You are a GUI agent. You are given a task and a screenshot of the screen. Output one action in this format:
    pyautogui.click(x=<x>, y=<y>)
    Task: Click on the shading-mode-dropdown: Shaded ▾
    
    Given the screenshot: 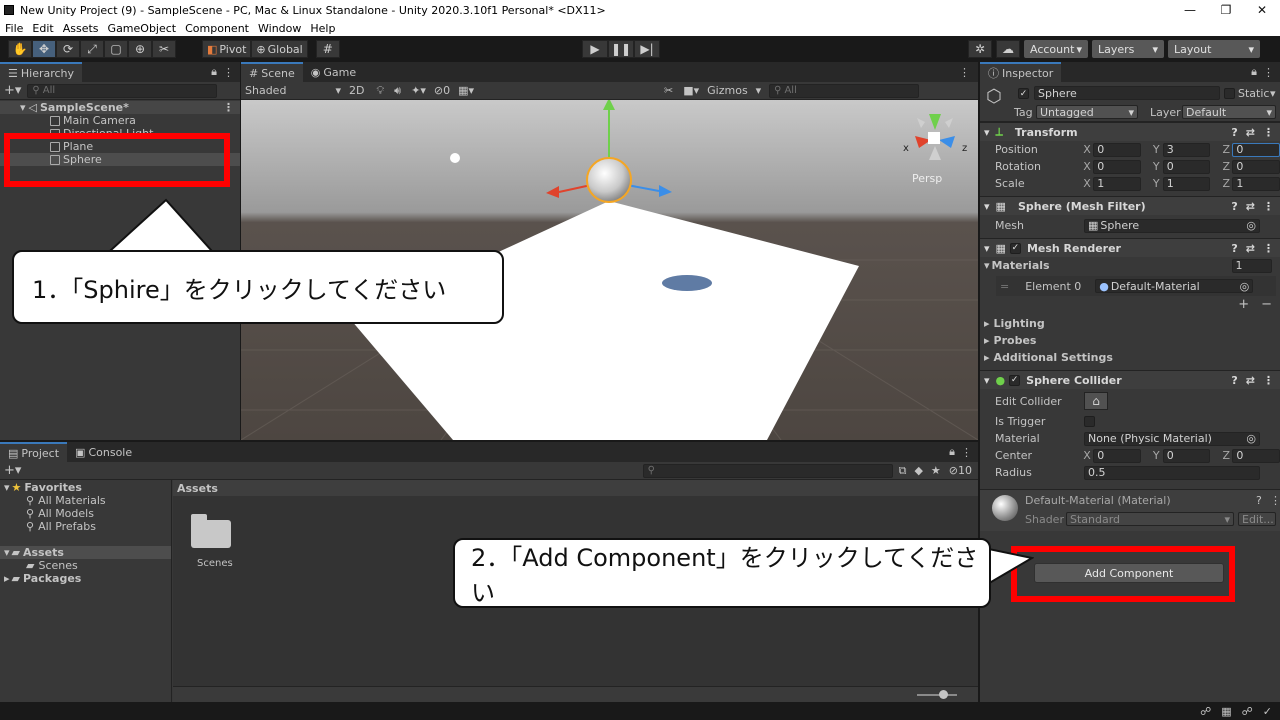 What is the action you would take?
    pyautogui.click(x=291, y=90)
    